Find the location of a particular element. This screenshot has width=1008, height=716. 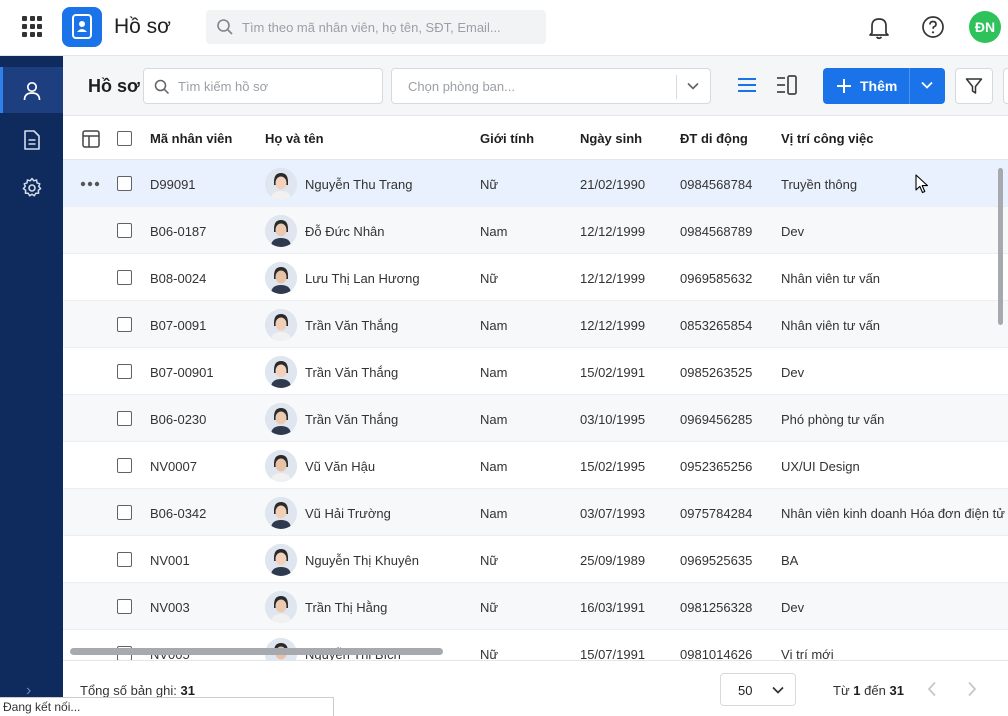

cell-name: Nguyễn Thị Khuyên is located at coordinates (362, 560).